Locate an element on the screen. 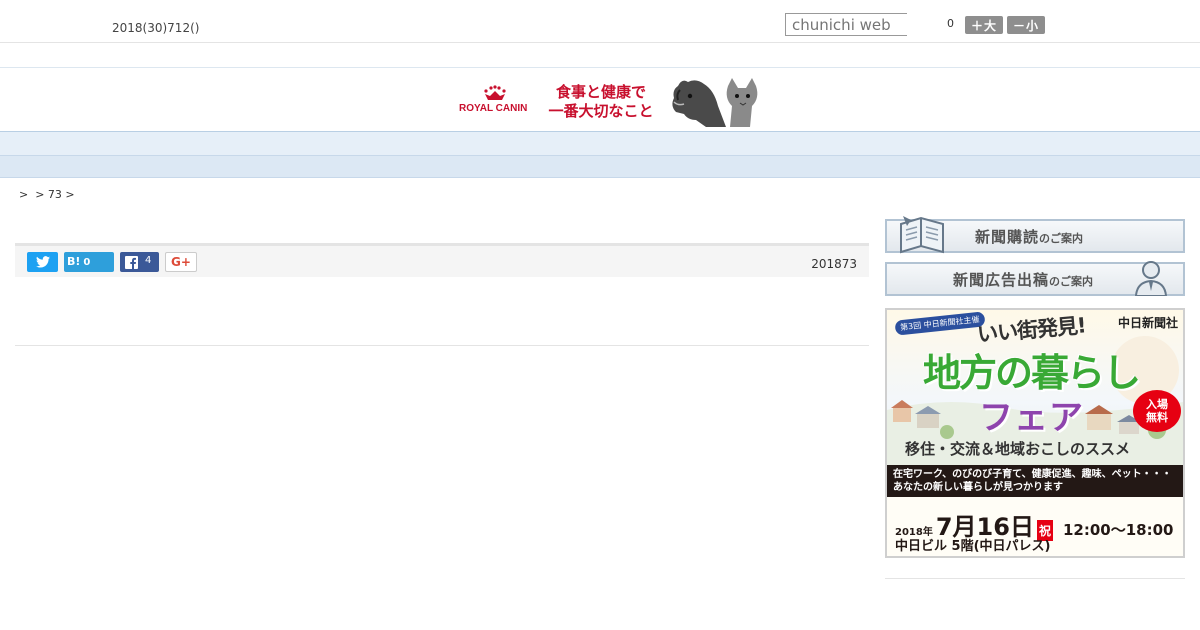  fair-description-line2: あなたの新しい暮らしが見つかります is located at coordinates (978, 487).